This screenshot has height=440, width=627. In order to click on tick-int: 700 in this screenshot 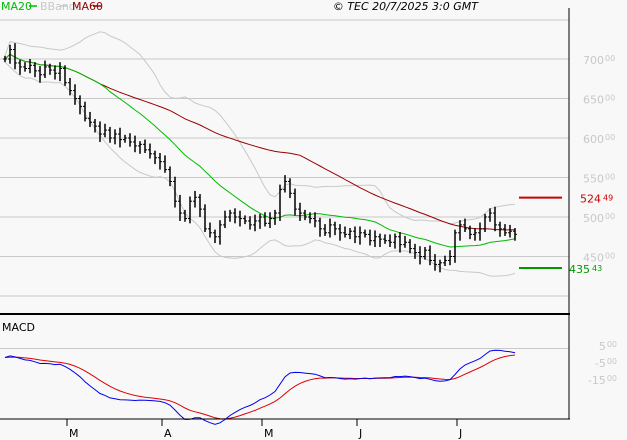, I will do `click(593, 60)`.